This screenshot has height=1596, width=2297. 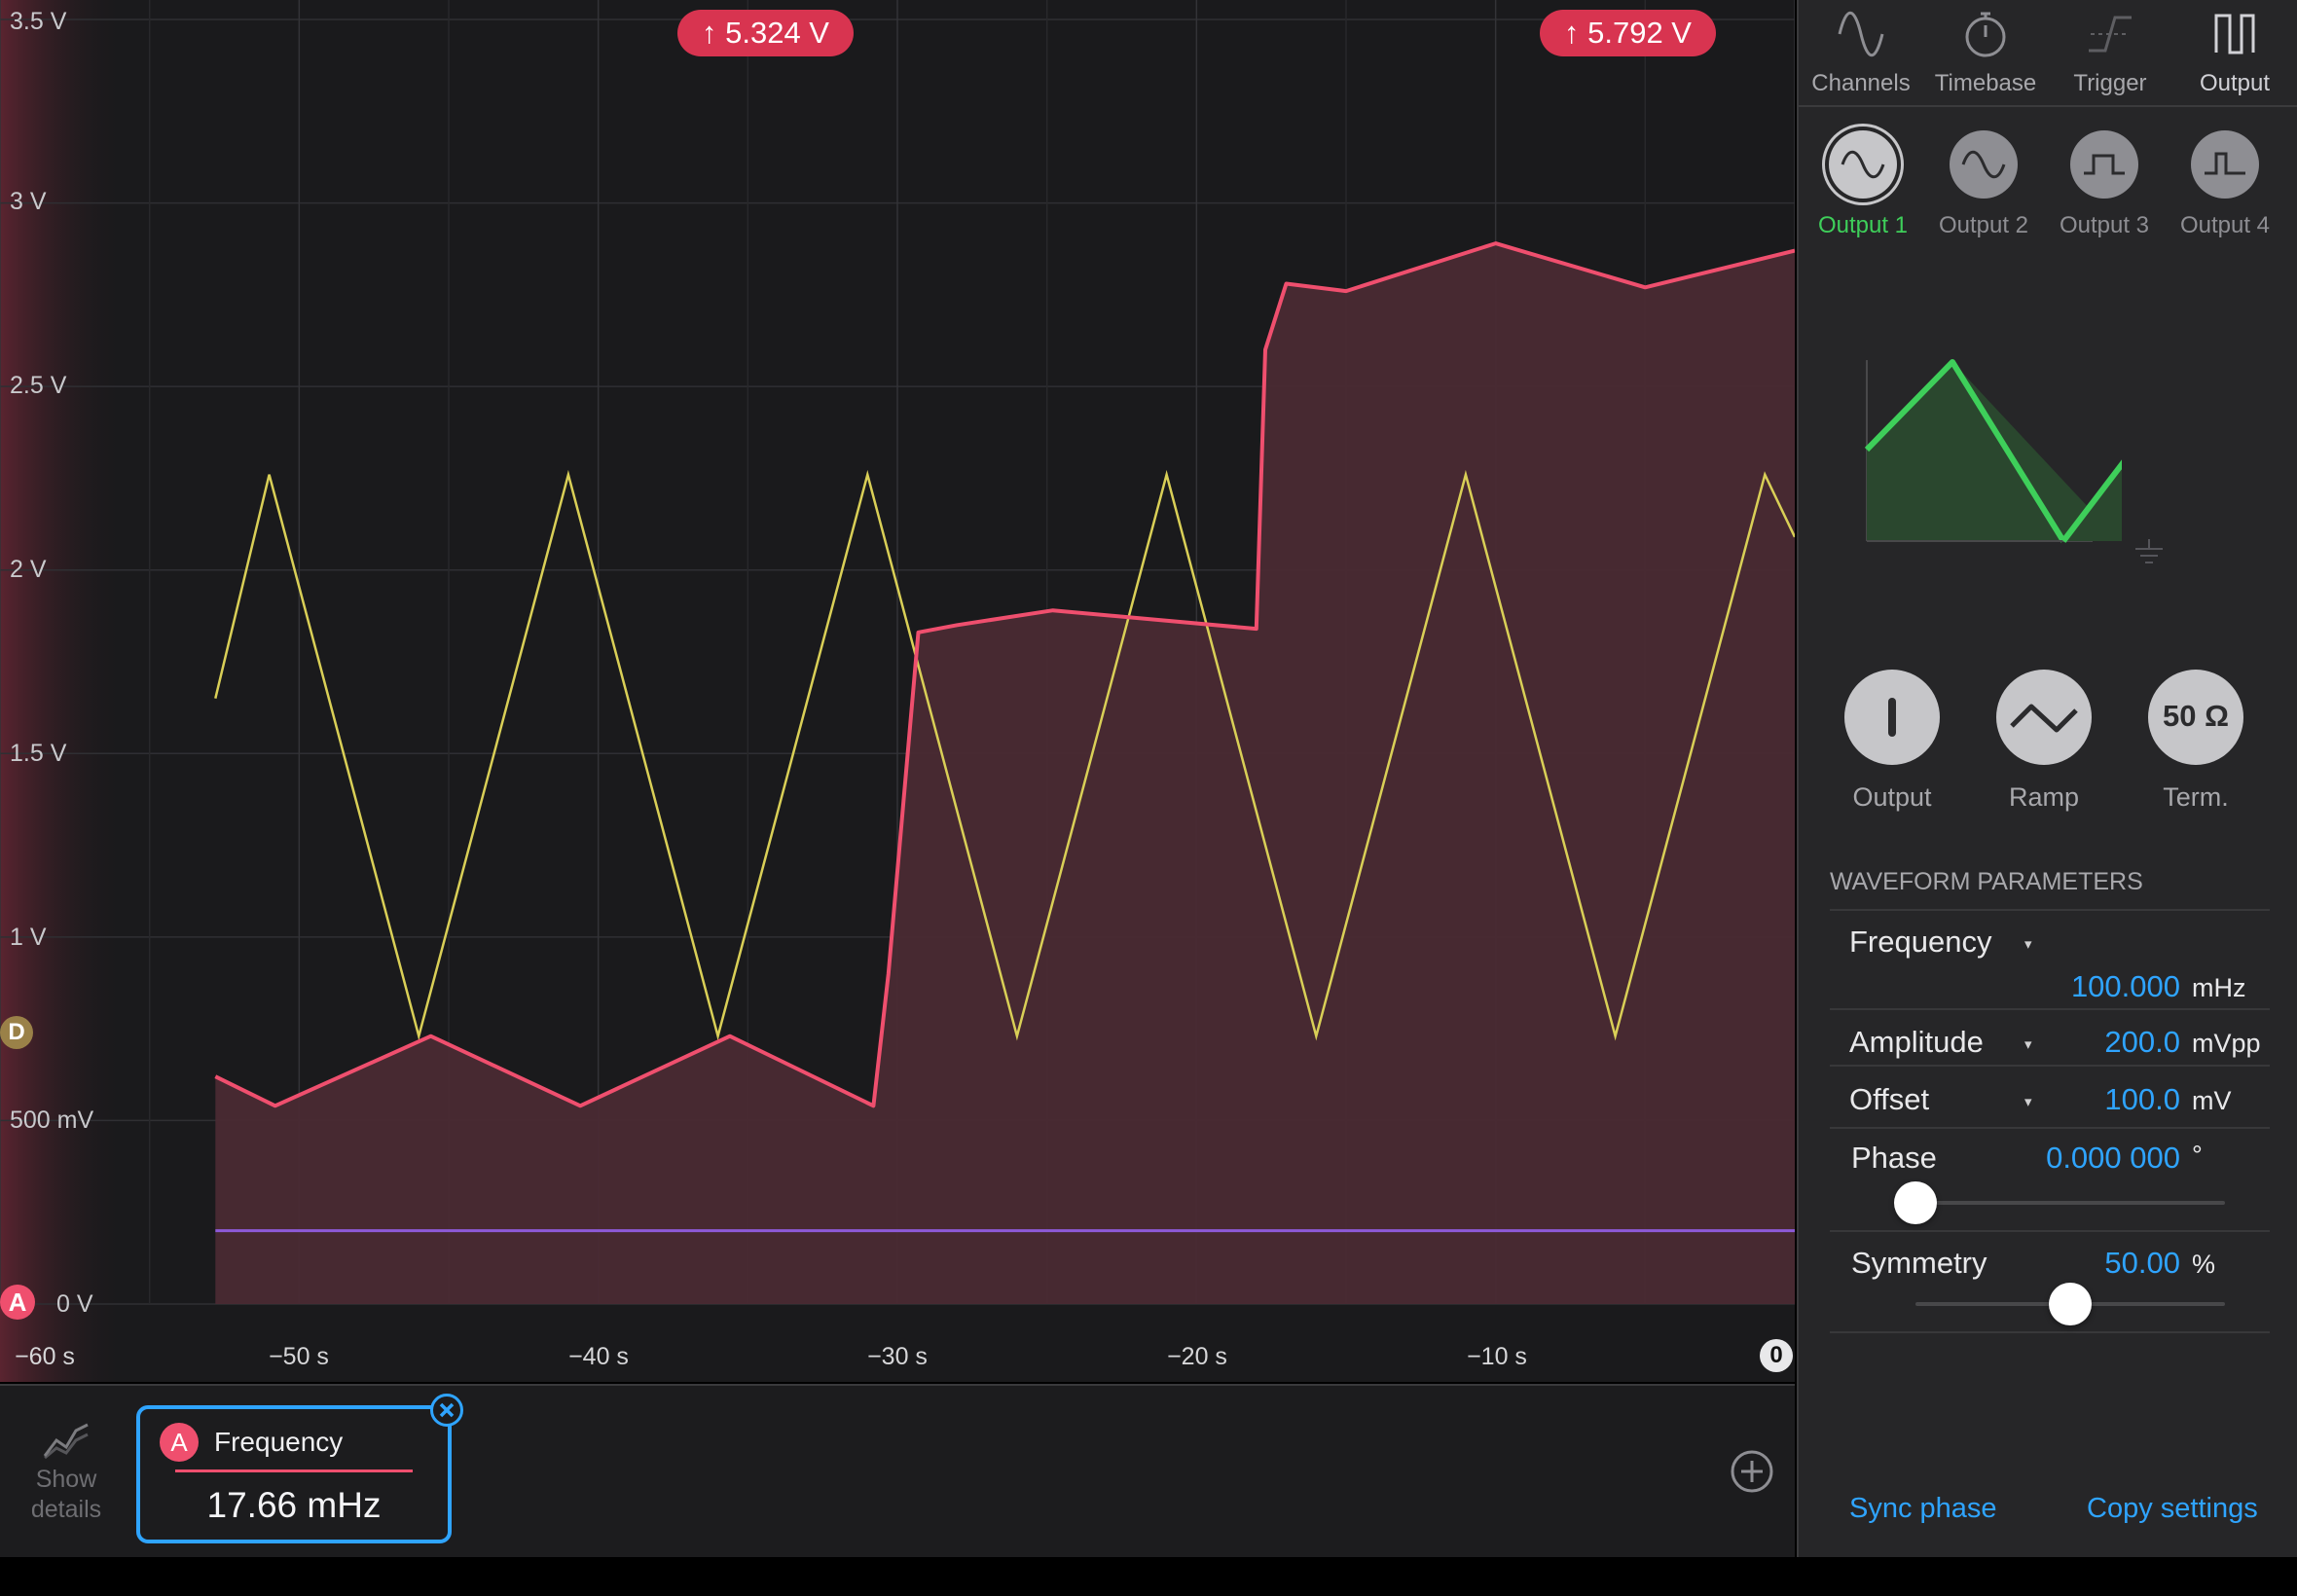 What do you see at coordinates (1861, 83) in the screenshot?
I see `nav-channels-label: Channels` at bounding box center [1861, 83].